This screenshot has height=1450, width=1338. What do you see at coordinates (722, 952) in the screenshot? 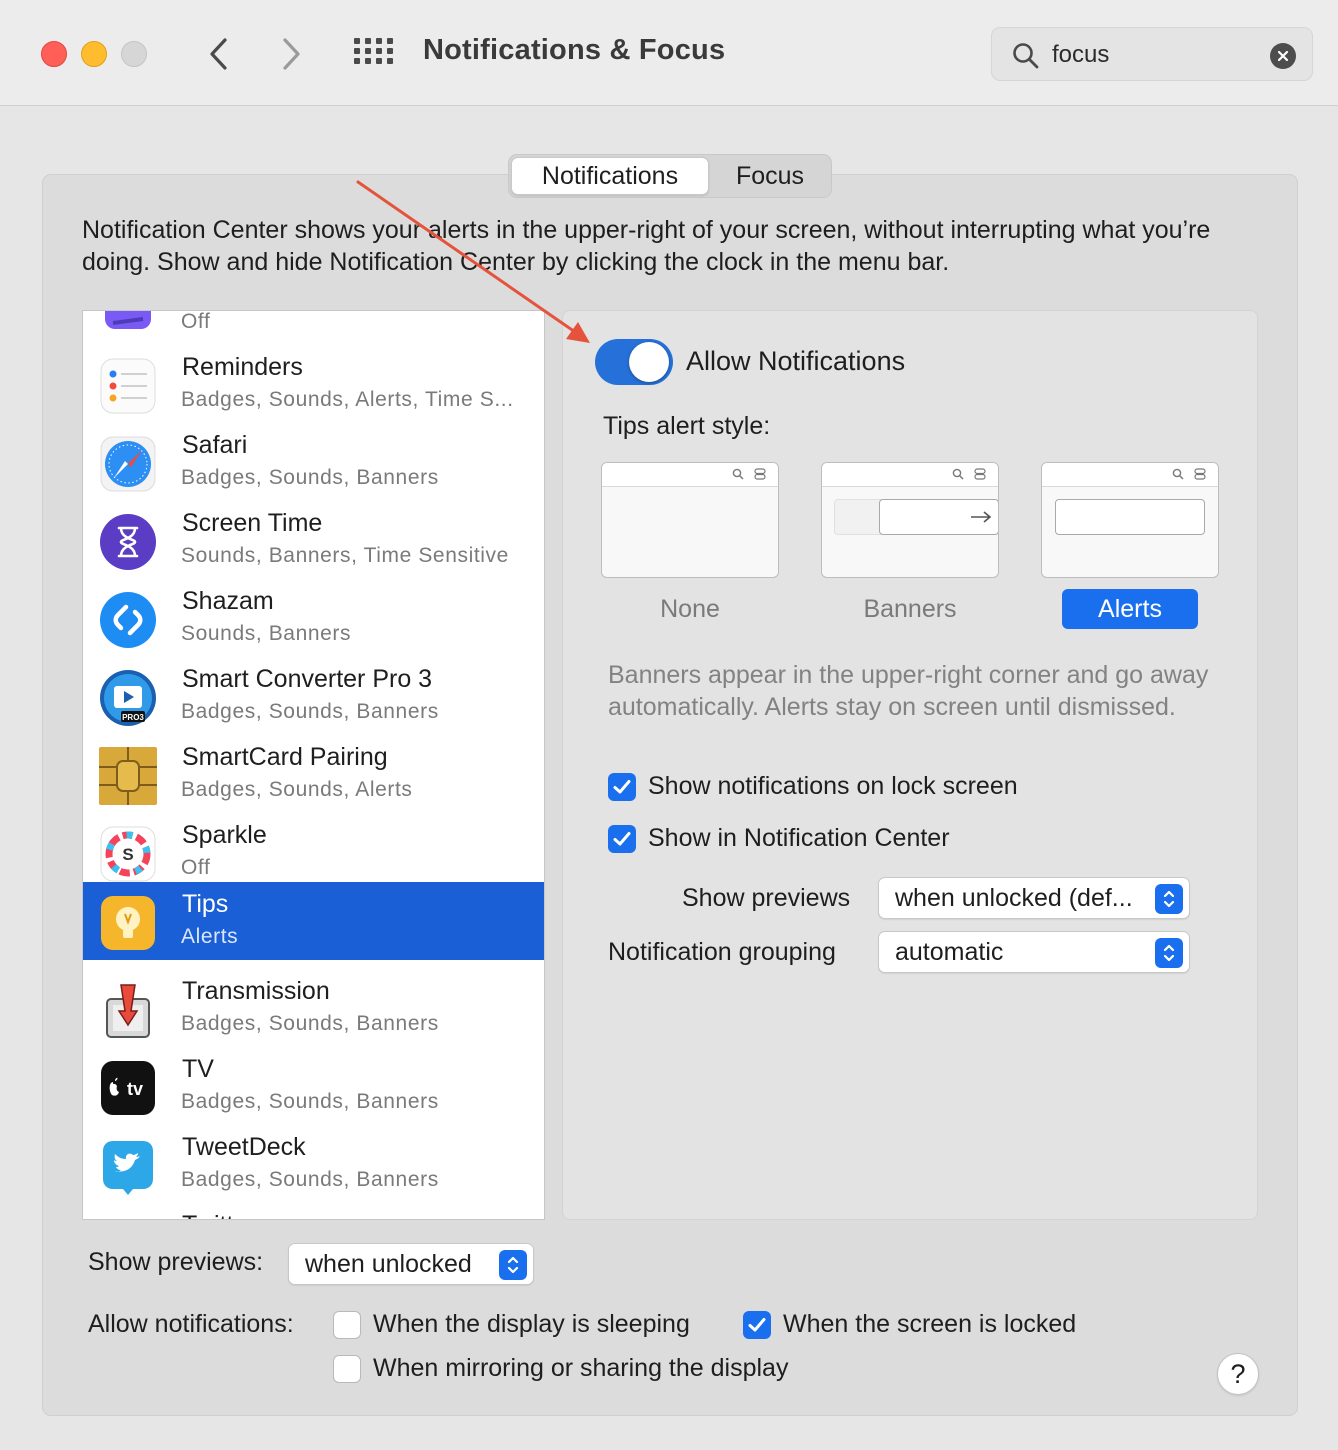
I see `notification-grouping-label: Notification grouping` at bounding box center [722, 952].